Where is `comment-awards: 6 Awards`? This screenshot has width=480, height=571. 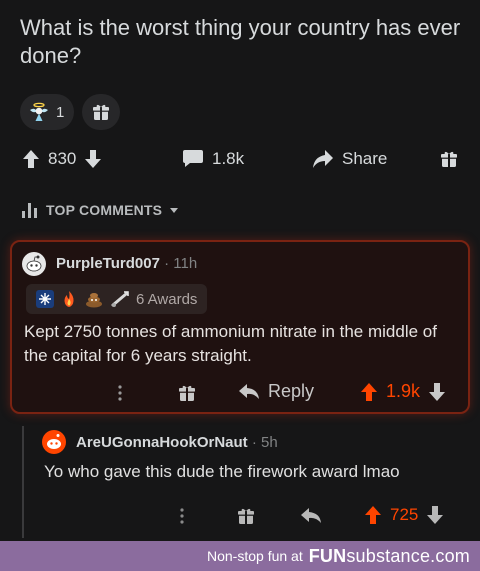
comment-awards: 6 Awards is located at coordinates (117, 299).